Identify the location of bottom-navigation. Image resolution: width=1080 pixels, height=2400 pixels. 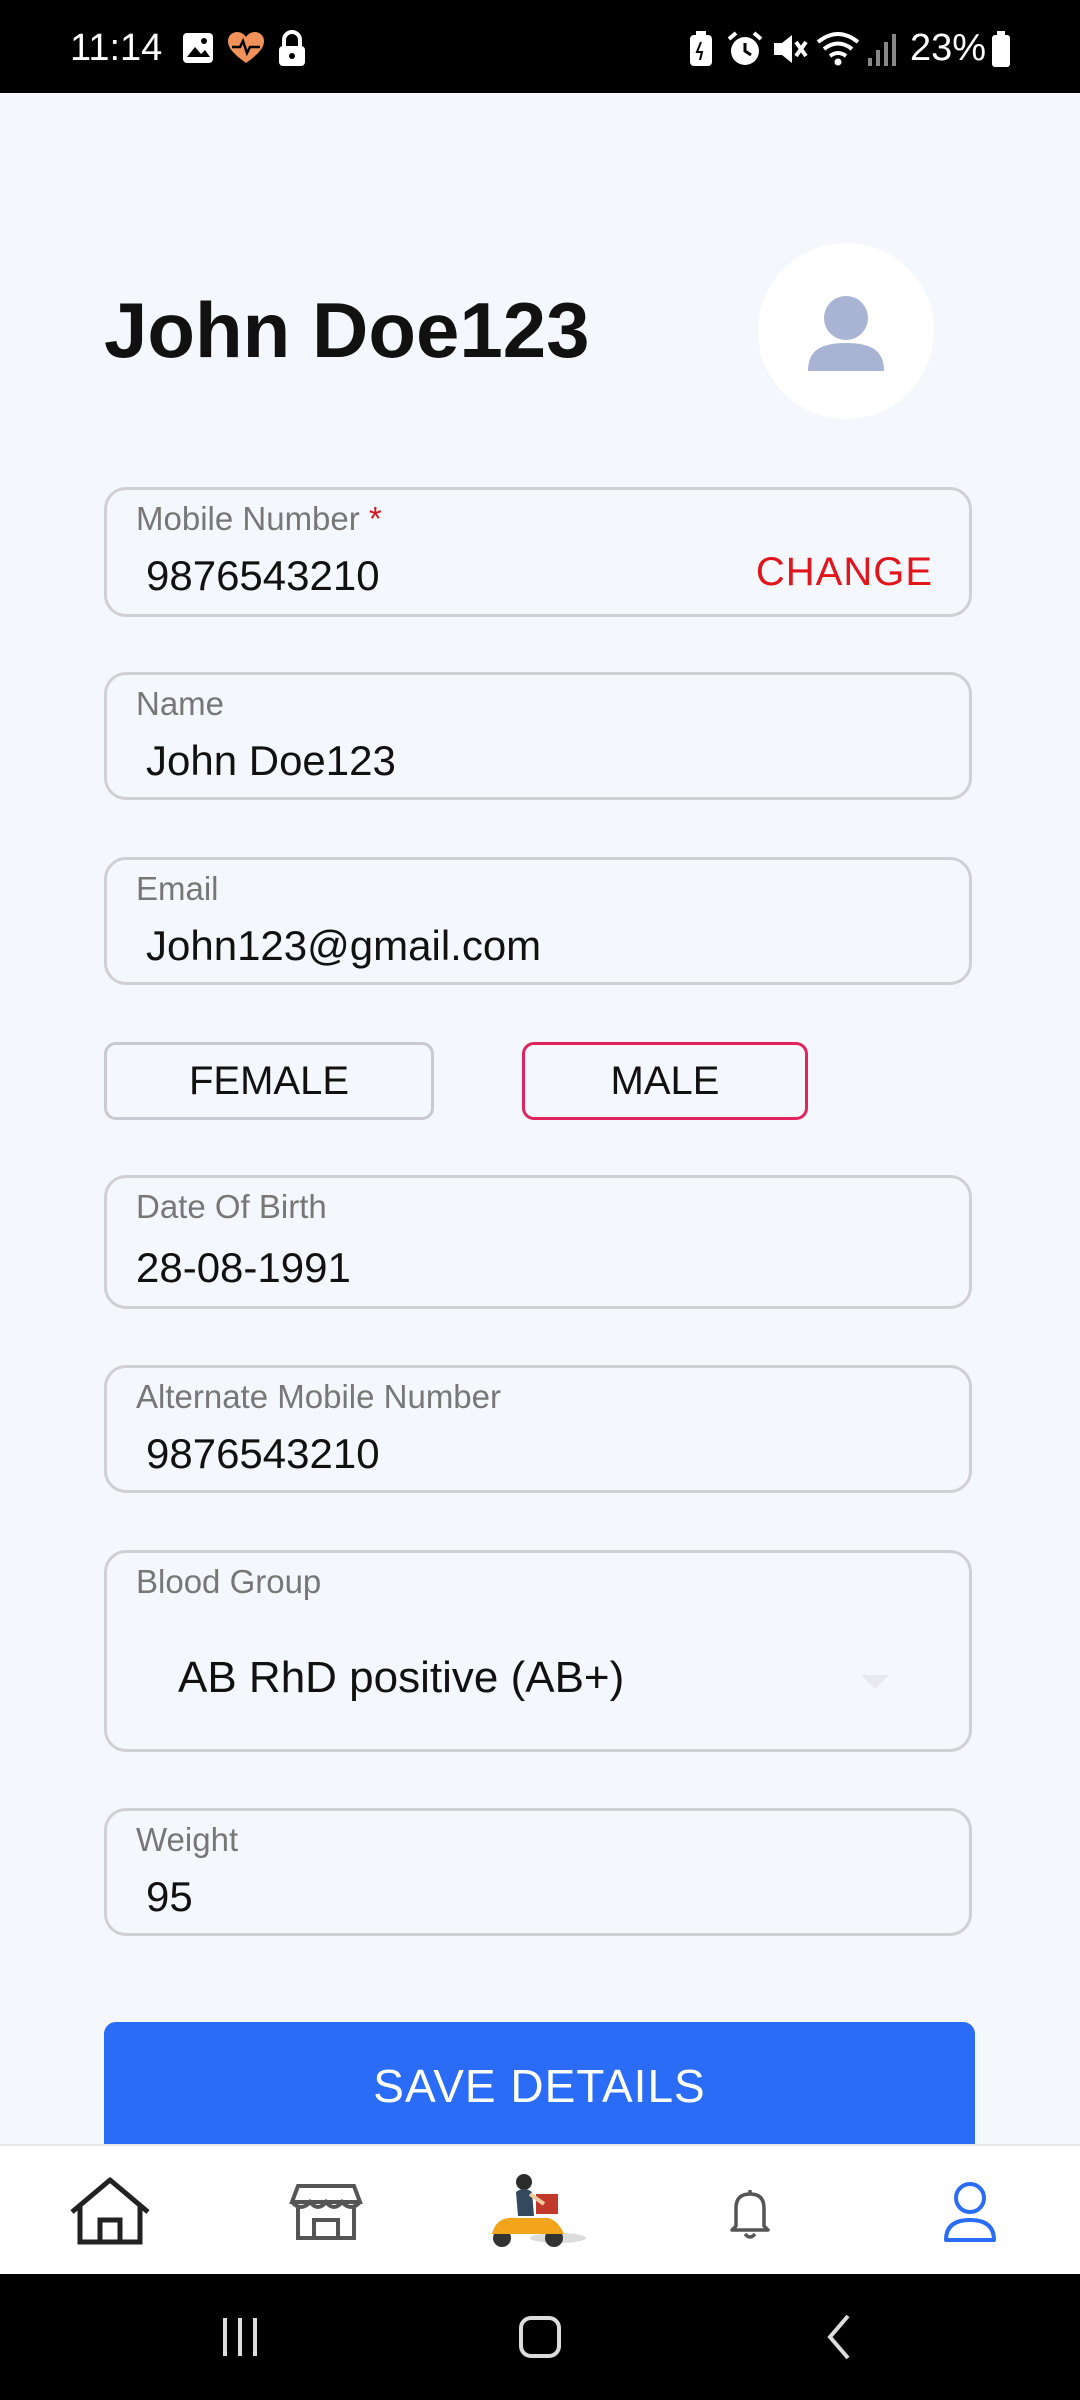
(540, 2210).